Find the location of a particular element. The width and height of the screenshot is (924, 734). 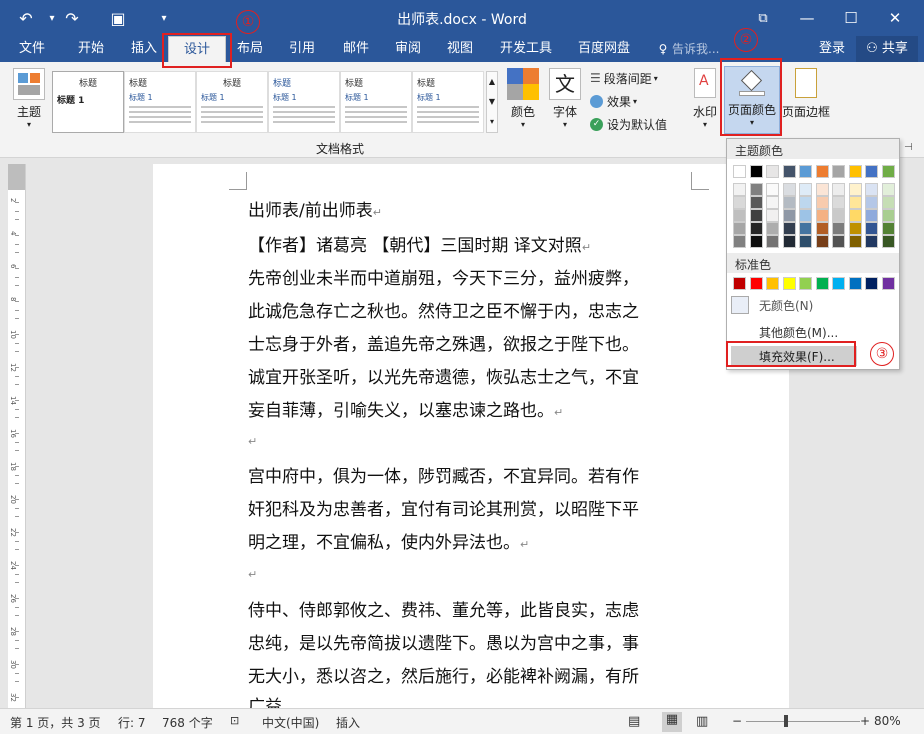

doc-line: 无大小，悉以咨之，然后施行，必能裨补阙漏，有所 is located at coordinates (443, 674).